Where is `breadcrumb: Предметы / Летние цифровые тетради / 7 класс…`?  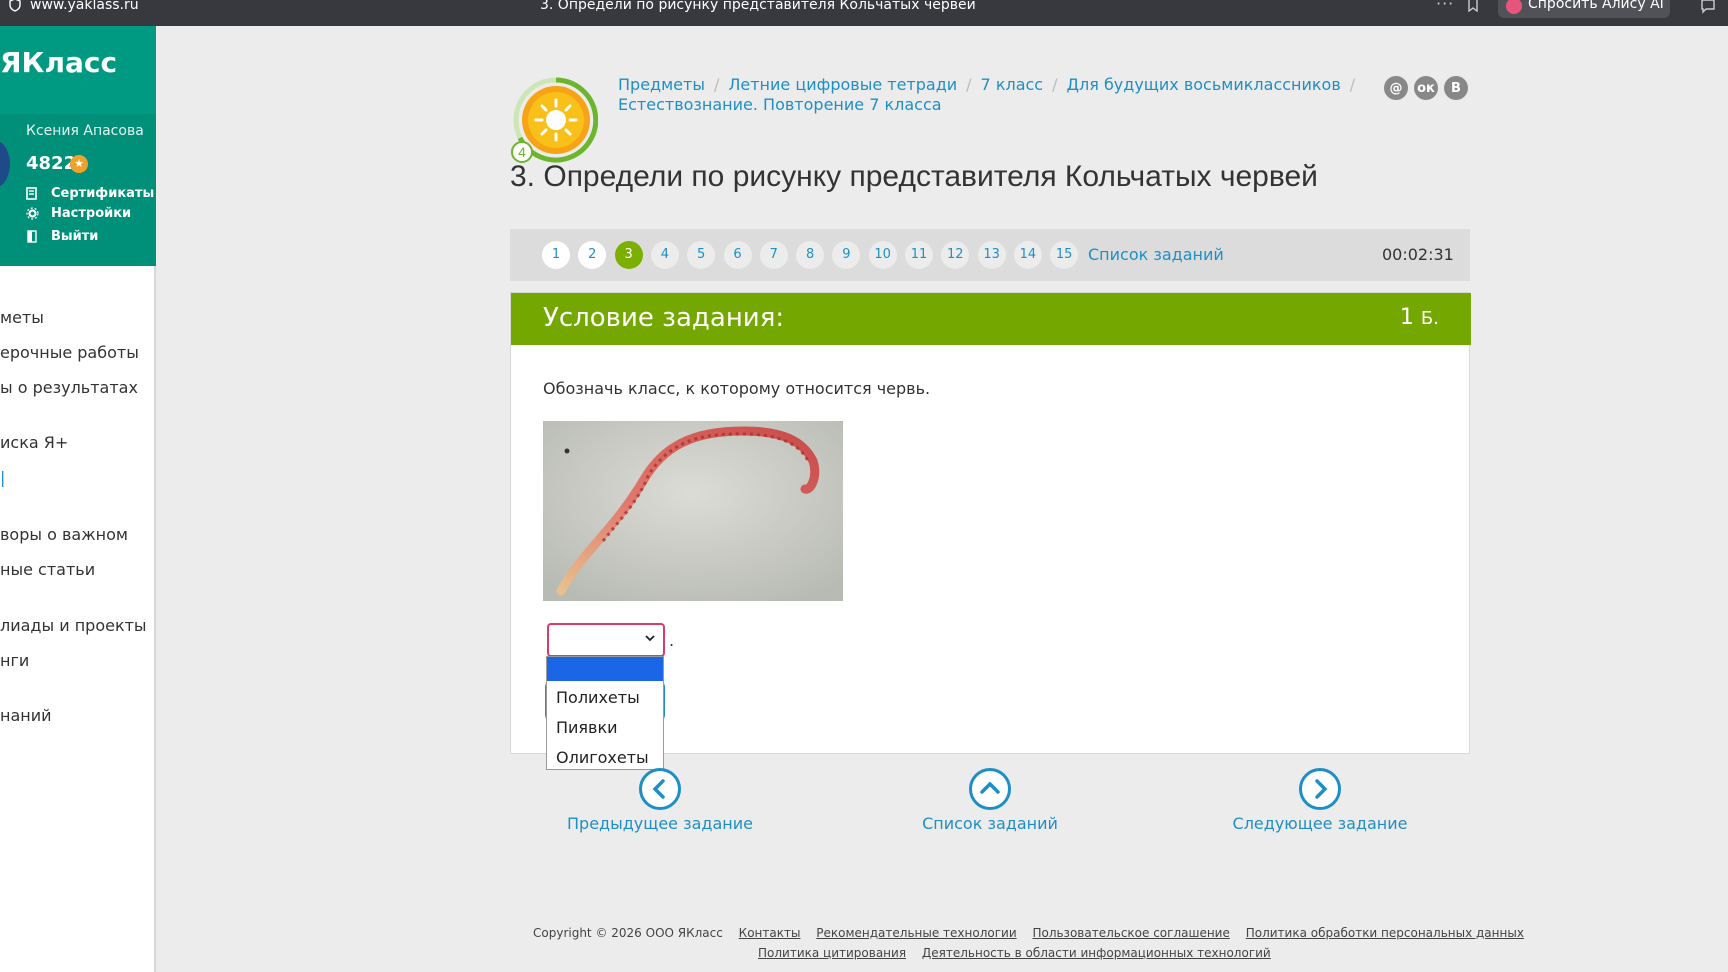 breadcrumb: Предметы / Летние цифровые тетради / 7 класс… is located at coordinates (998, 95).